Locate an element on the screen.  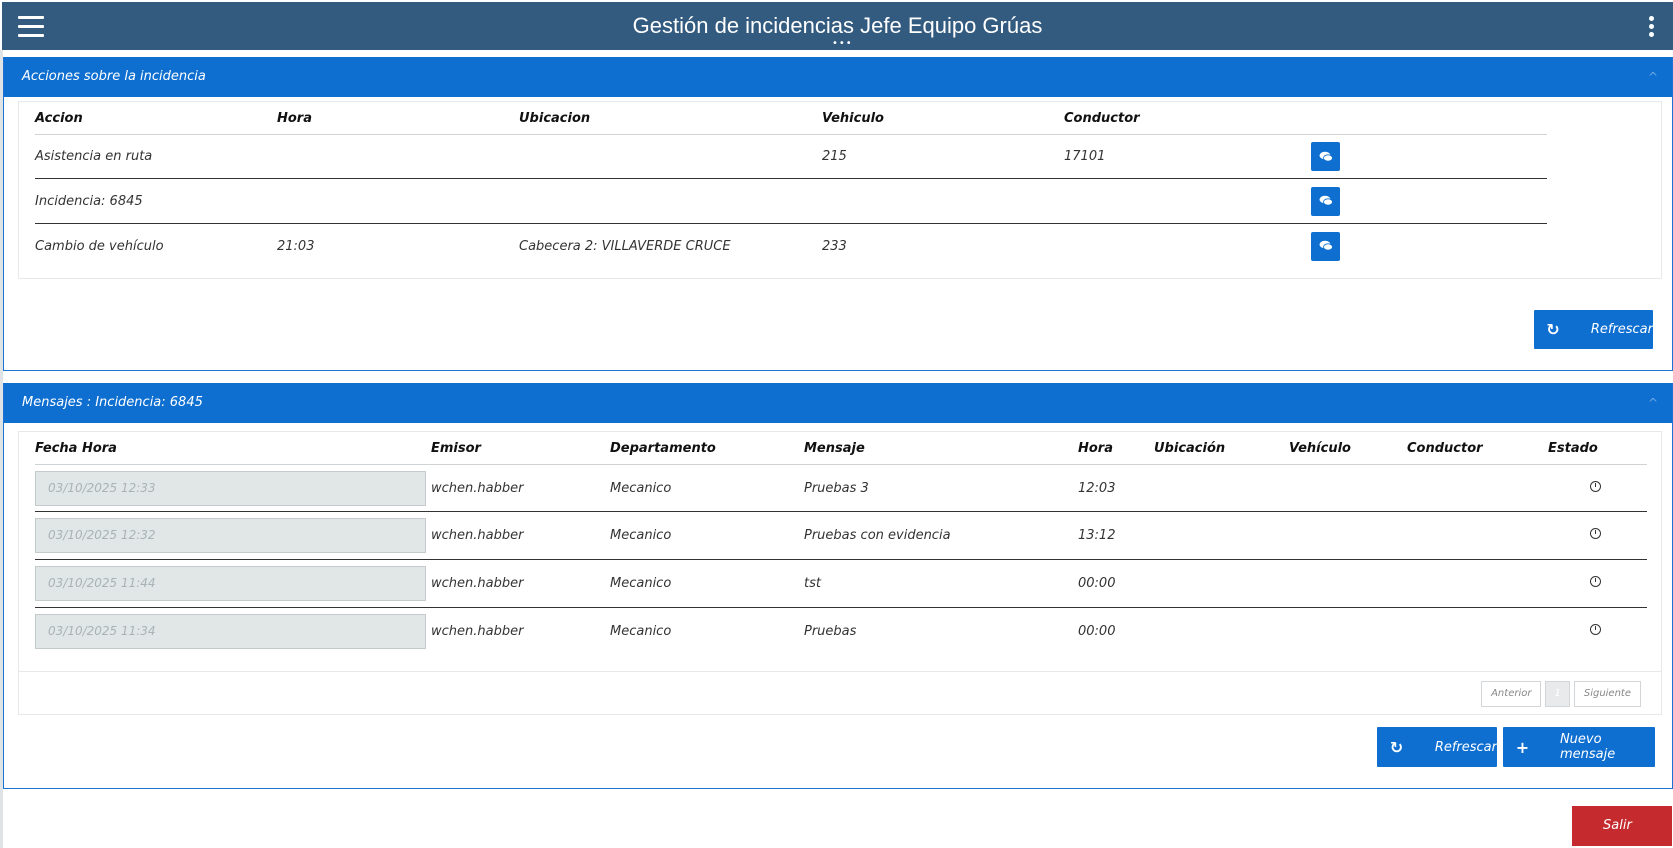
col-accion: Accion is located at coordinates (156, 118).